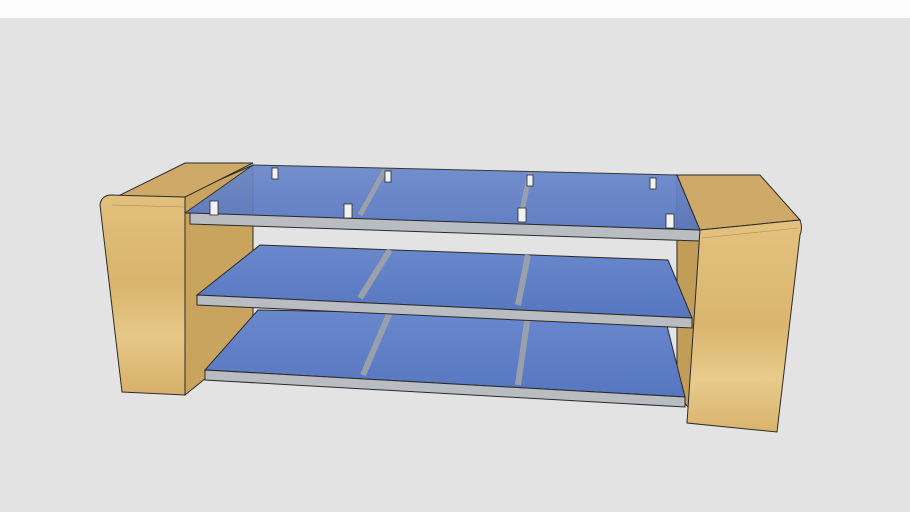  What do you see at coordinates (442, 203) in the screenshot?
I see `top-glass-shelf` at bounding box center [442, 203].